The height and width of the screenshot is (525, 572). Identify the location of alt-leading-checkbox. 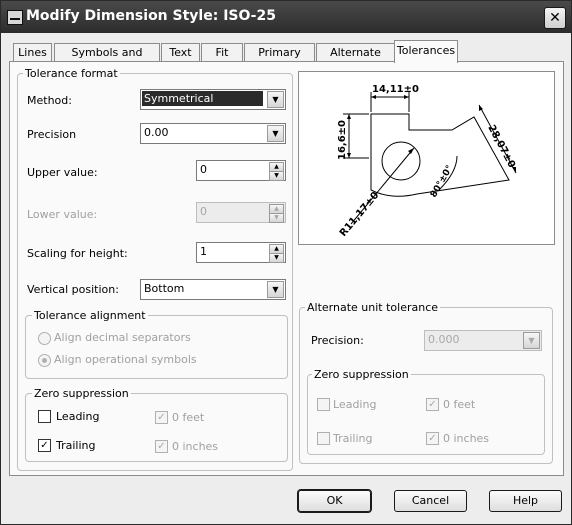
(323, 404).